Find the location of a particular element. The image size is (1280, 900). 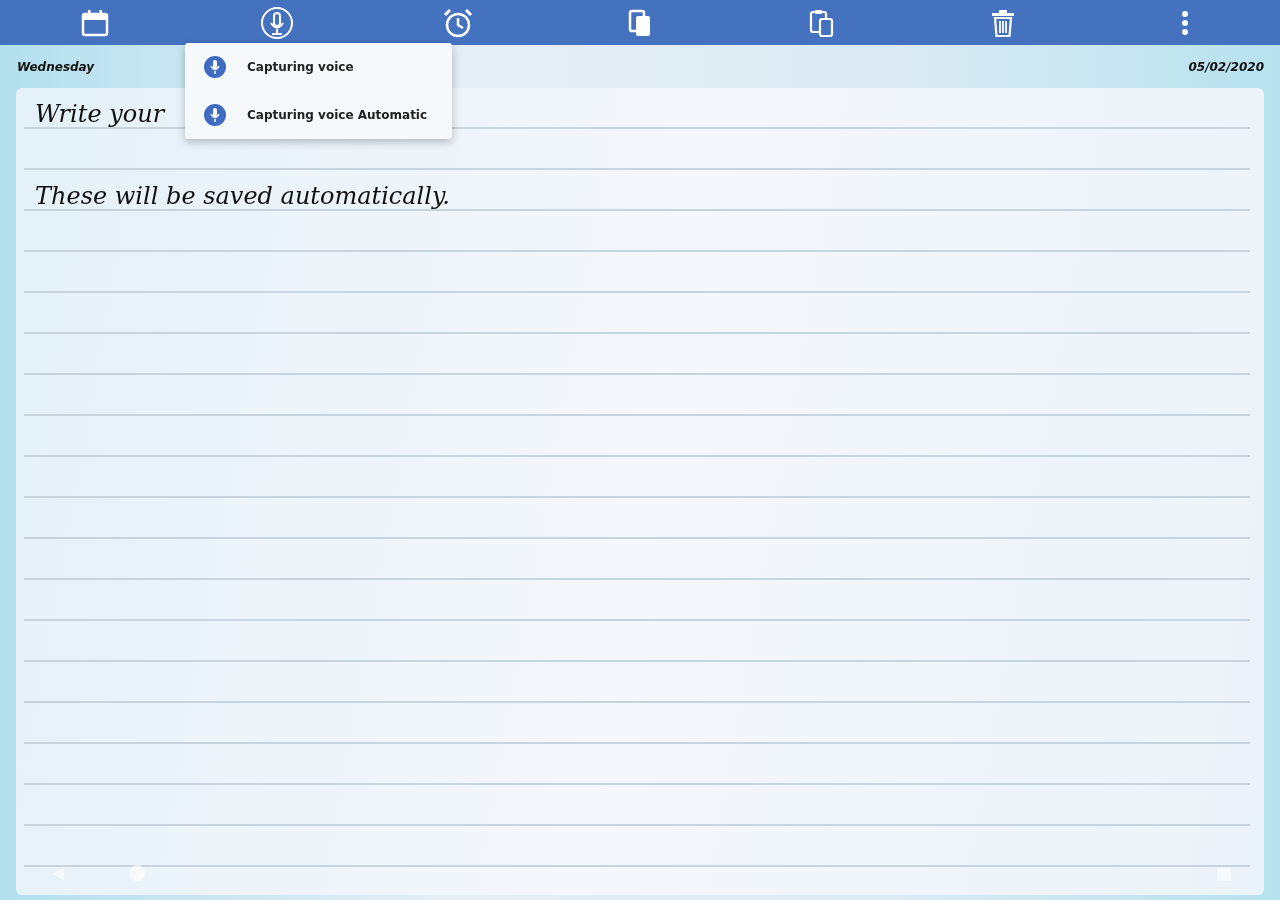

note-text: Write your is located at coordinates (100, 114).